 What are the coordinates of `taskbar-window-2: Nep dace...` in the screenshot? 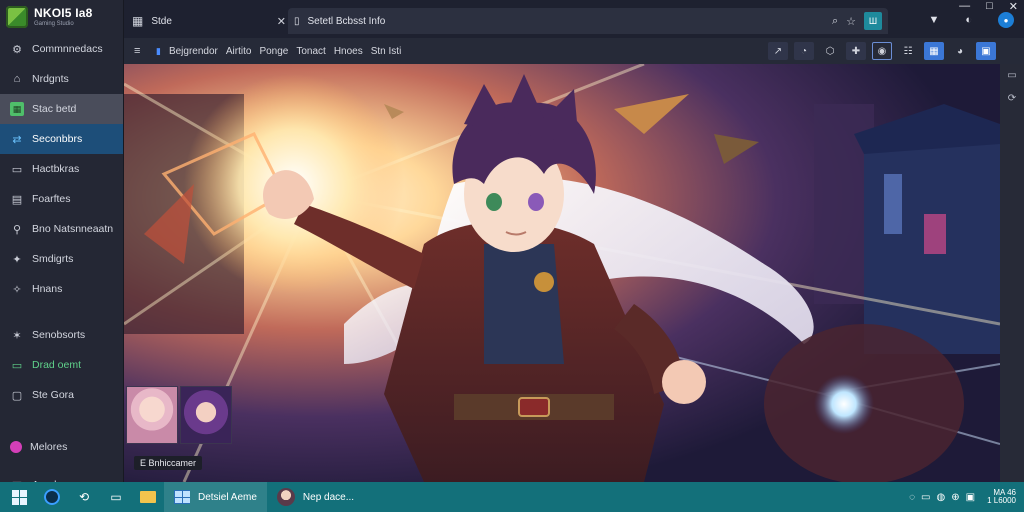 It's located at (315, 497).